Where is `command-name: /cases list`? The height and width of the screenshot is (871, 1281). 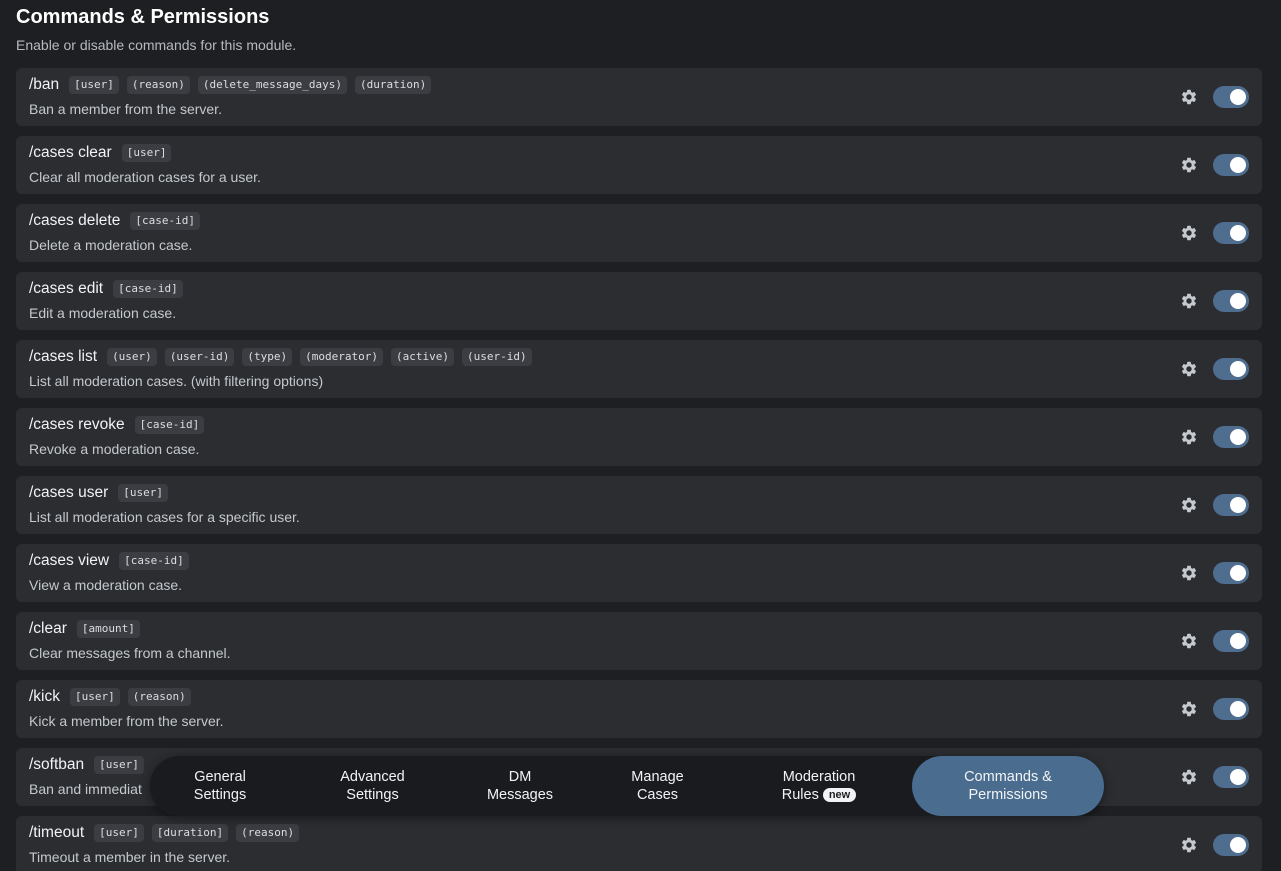
command-name: /cases list is located at coordinates (63, 356).